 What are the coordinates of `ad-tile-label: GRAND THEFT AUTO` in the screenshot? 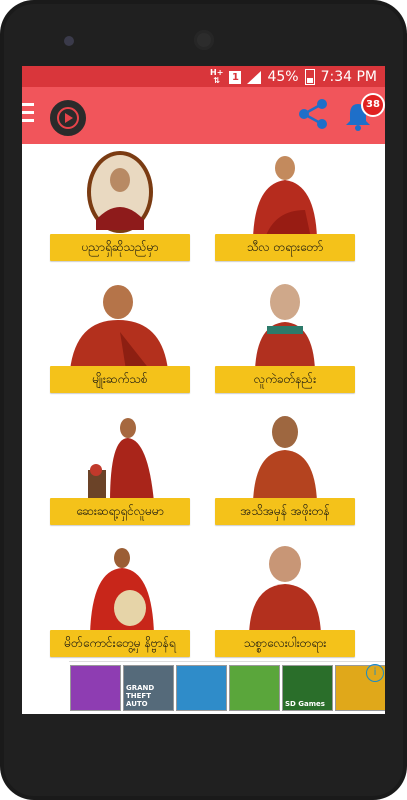 It's located at (140, 696).